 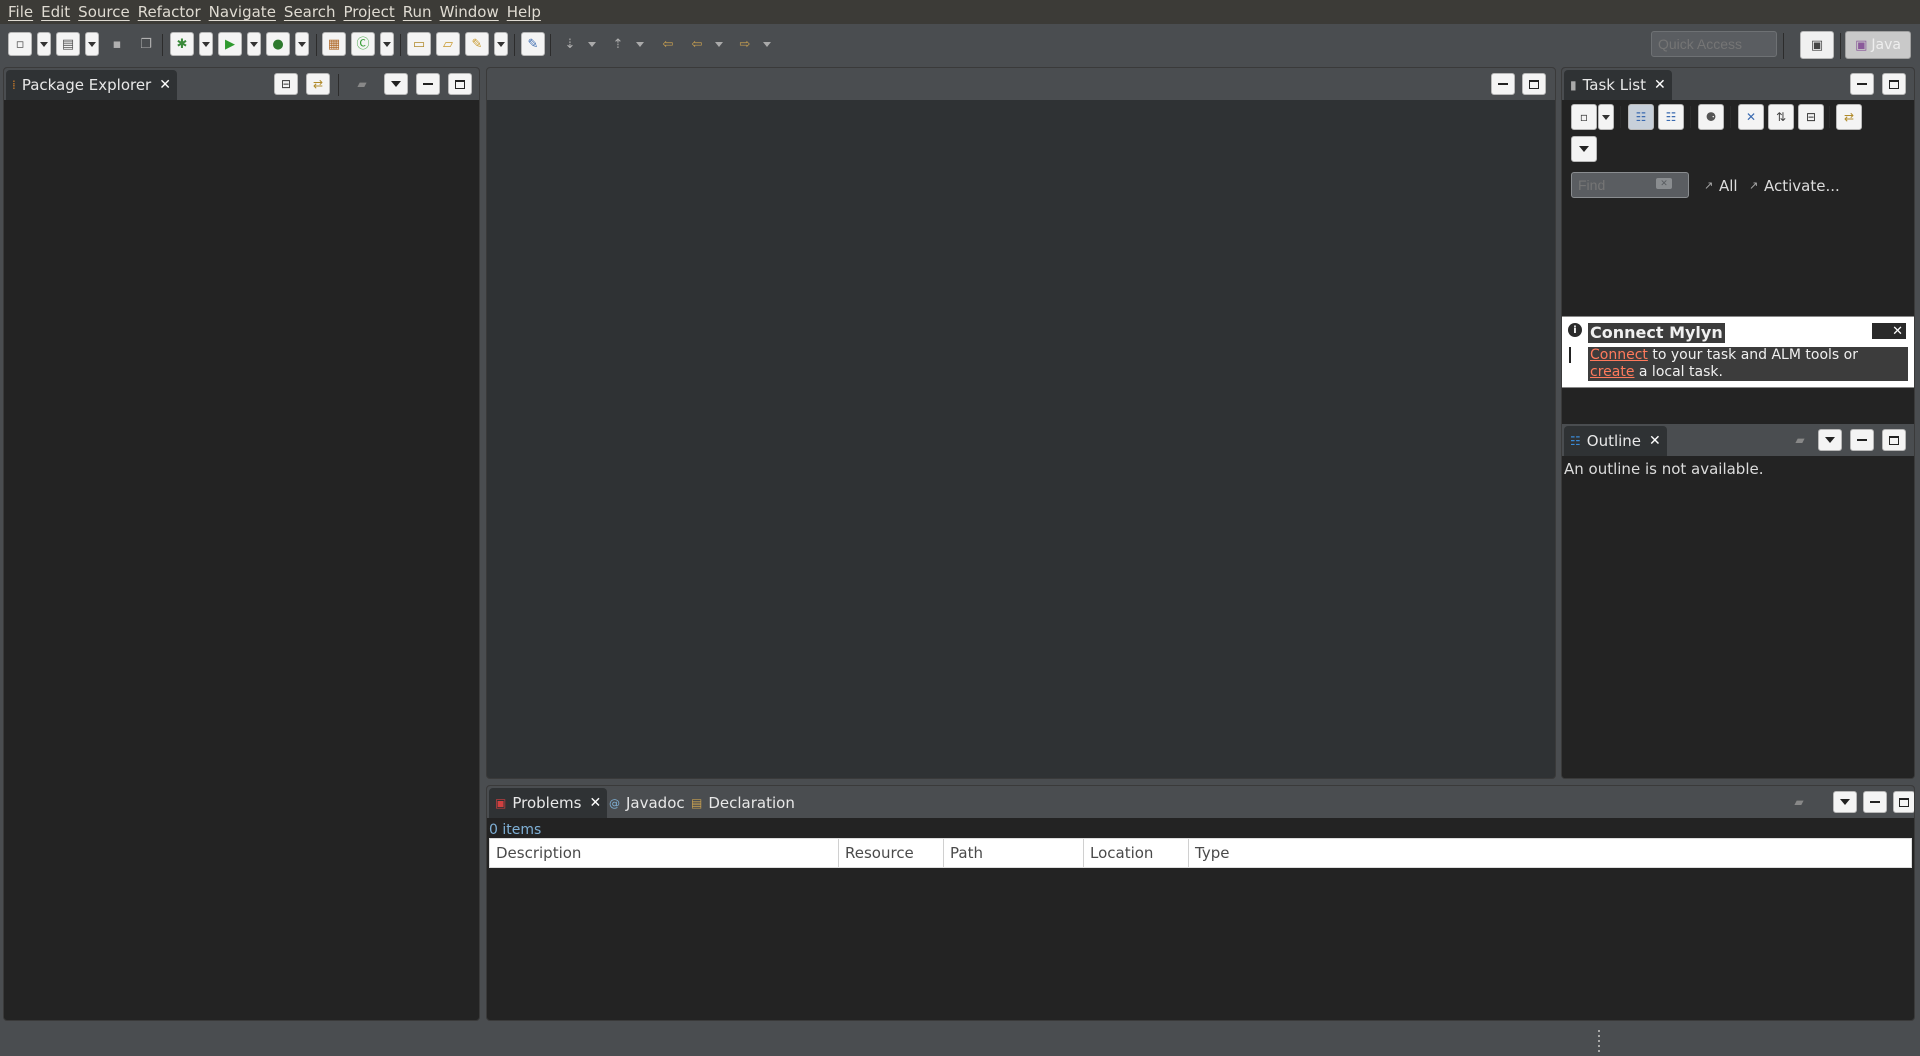 What do you see at coordinates (1800, 440) in the screenshot?
I see `outline-focus-button: ▰` at bounding box center [1800, 440].